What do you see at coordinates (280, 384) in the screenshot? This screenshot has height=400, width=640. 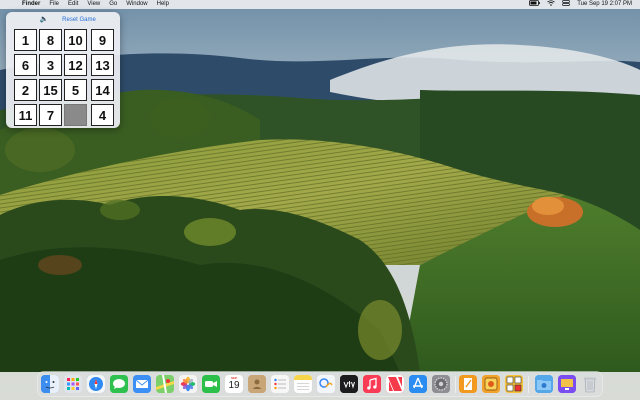 I see `reminders-icon` at bounding box center [280, 384].